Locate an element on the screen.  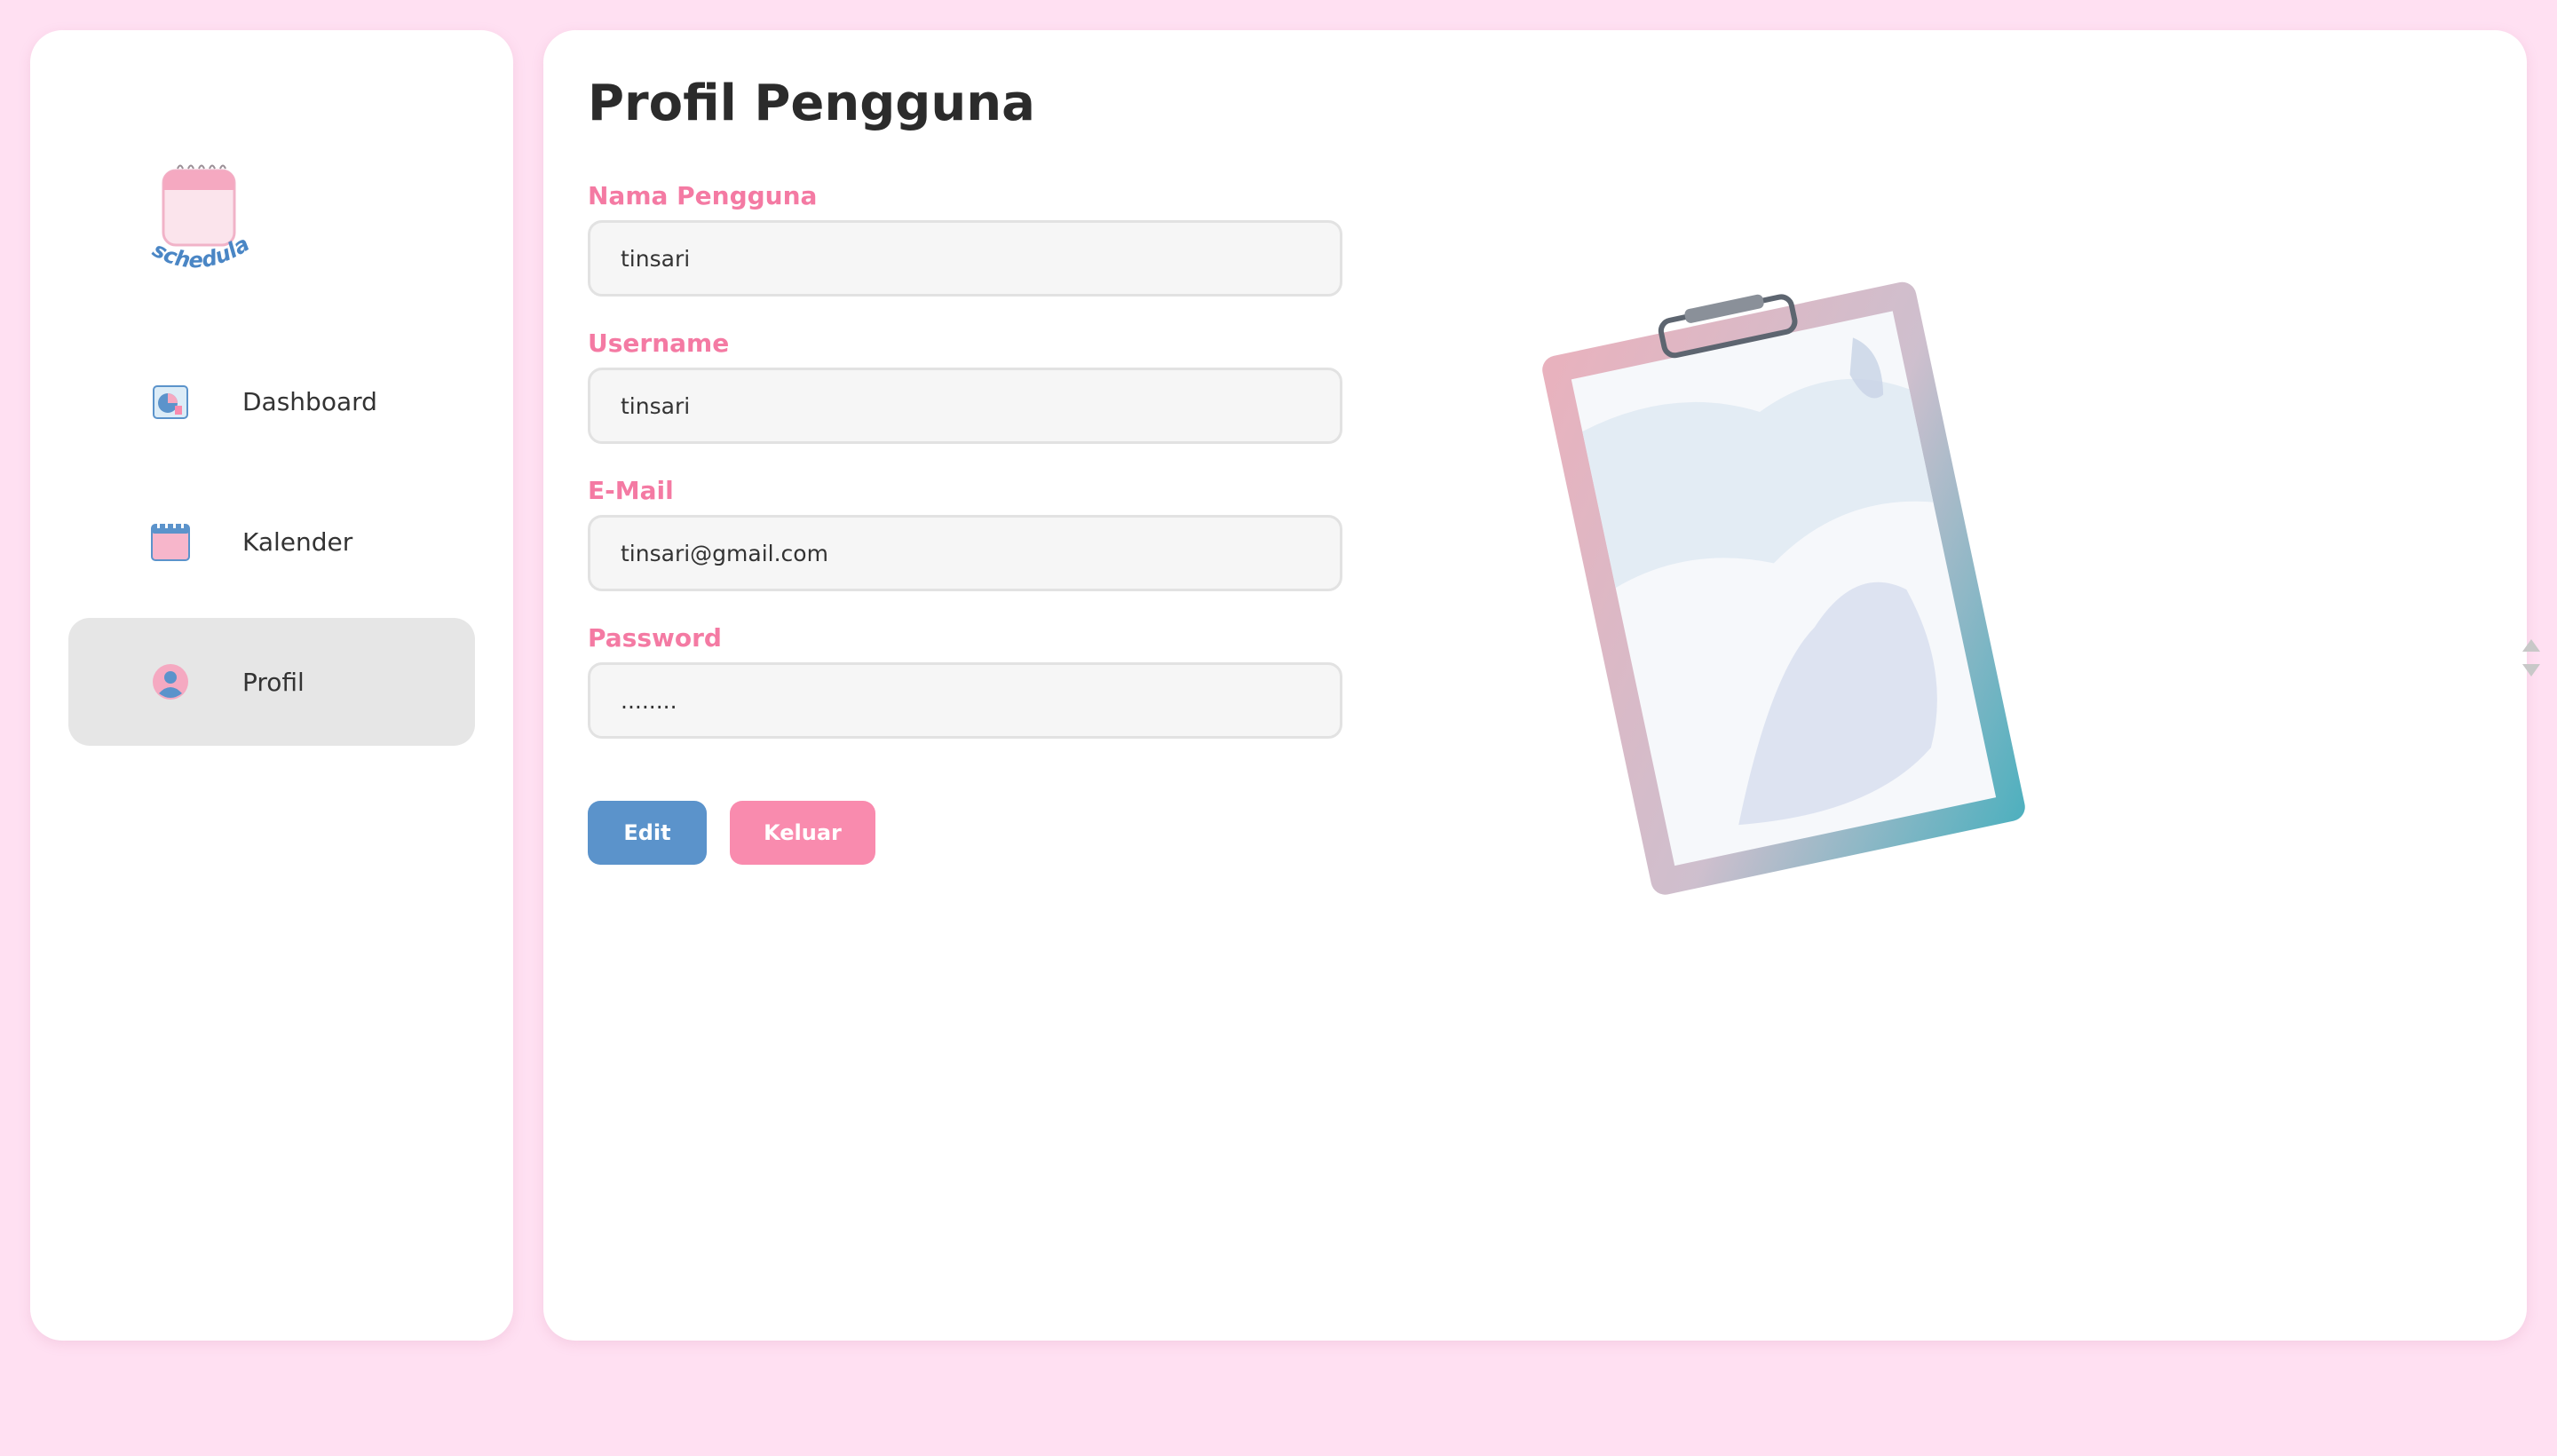
email-label: E-Mail is located at coordinates (631, 490).